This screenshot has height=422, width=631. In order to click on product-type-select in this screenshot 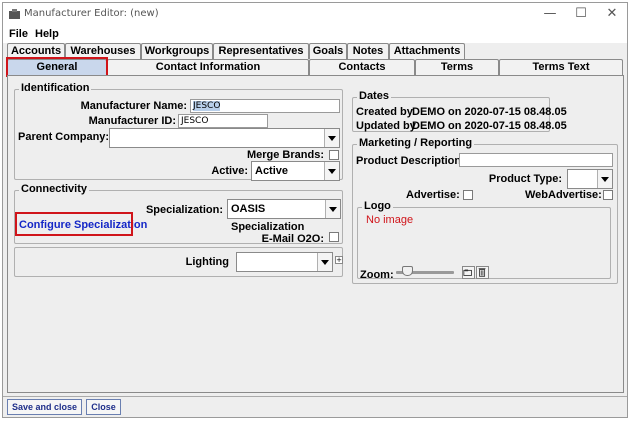, I will do `click(590, 179)`.